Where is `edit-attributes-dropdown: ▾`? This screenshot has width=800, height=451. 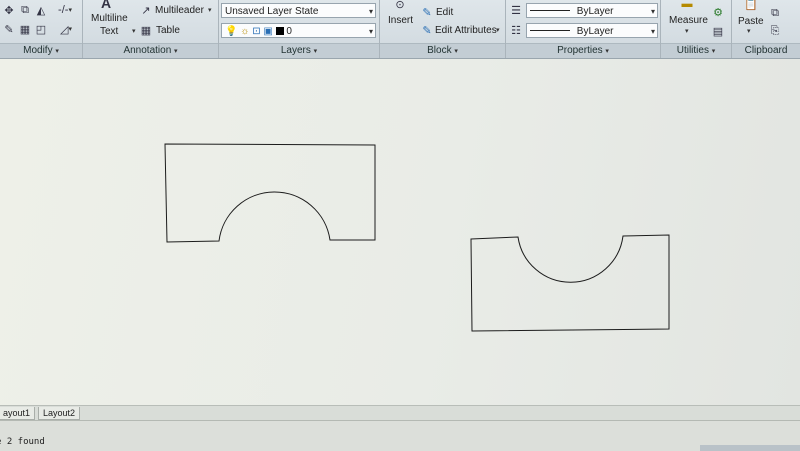
edit-attributes-dropdown: ▾ is located at coordinates (498, 30).